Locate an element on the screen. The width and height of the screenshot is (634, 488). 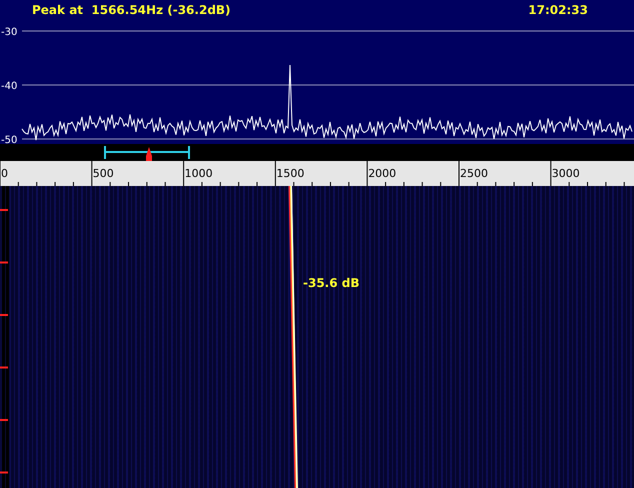
scale-label: 0 is located at coordinates (4, 173).